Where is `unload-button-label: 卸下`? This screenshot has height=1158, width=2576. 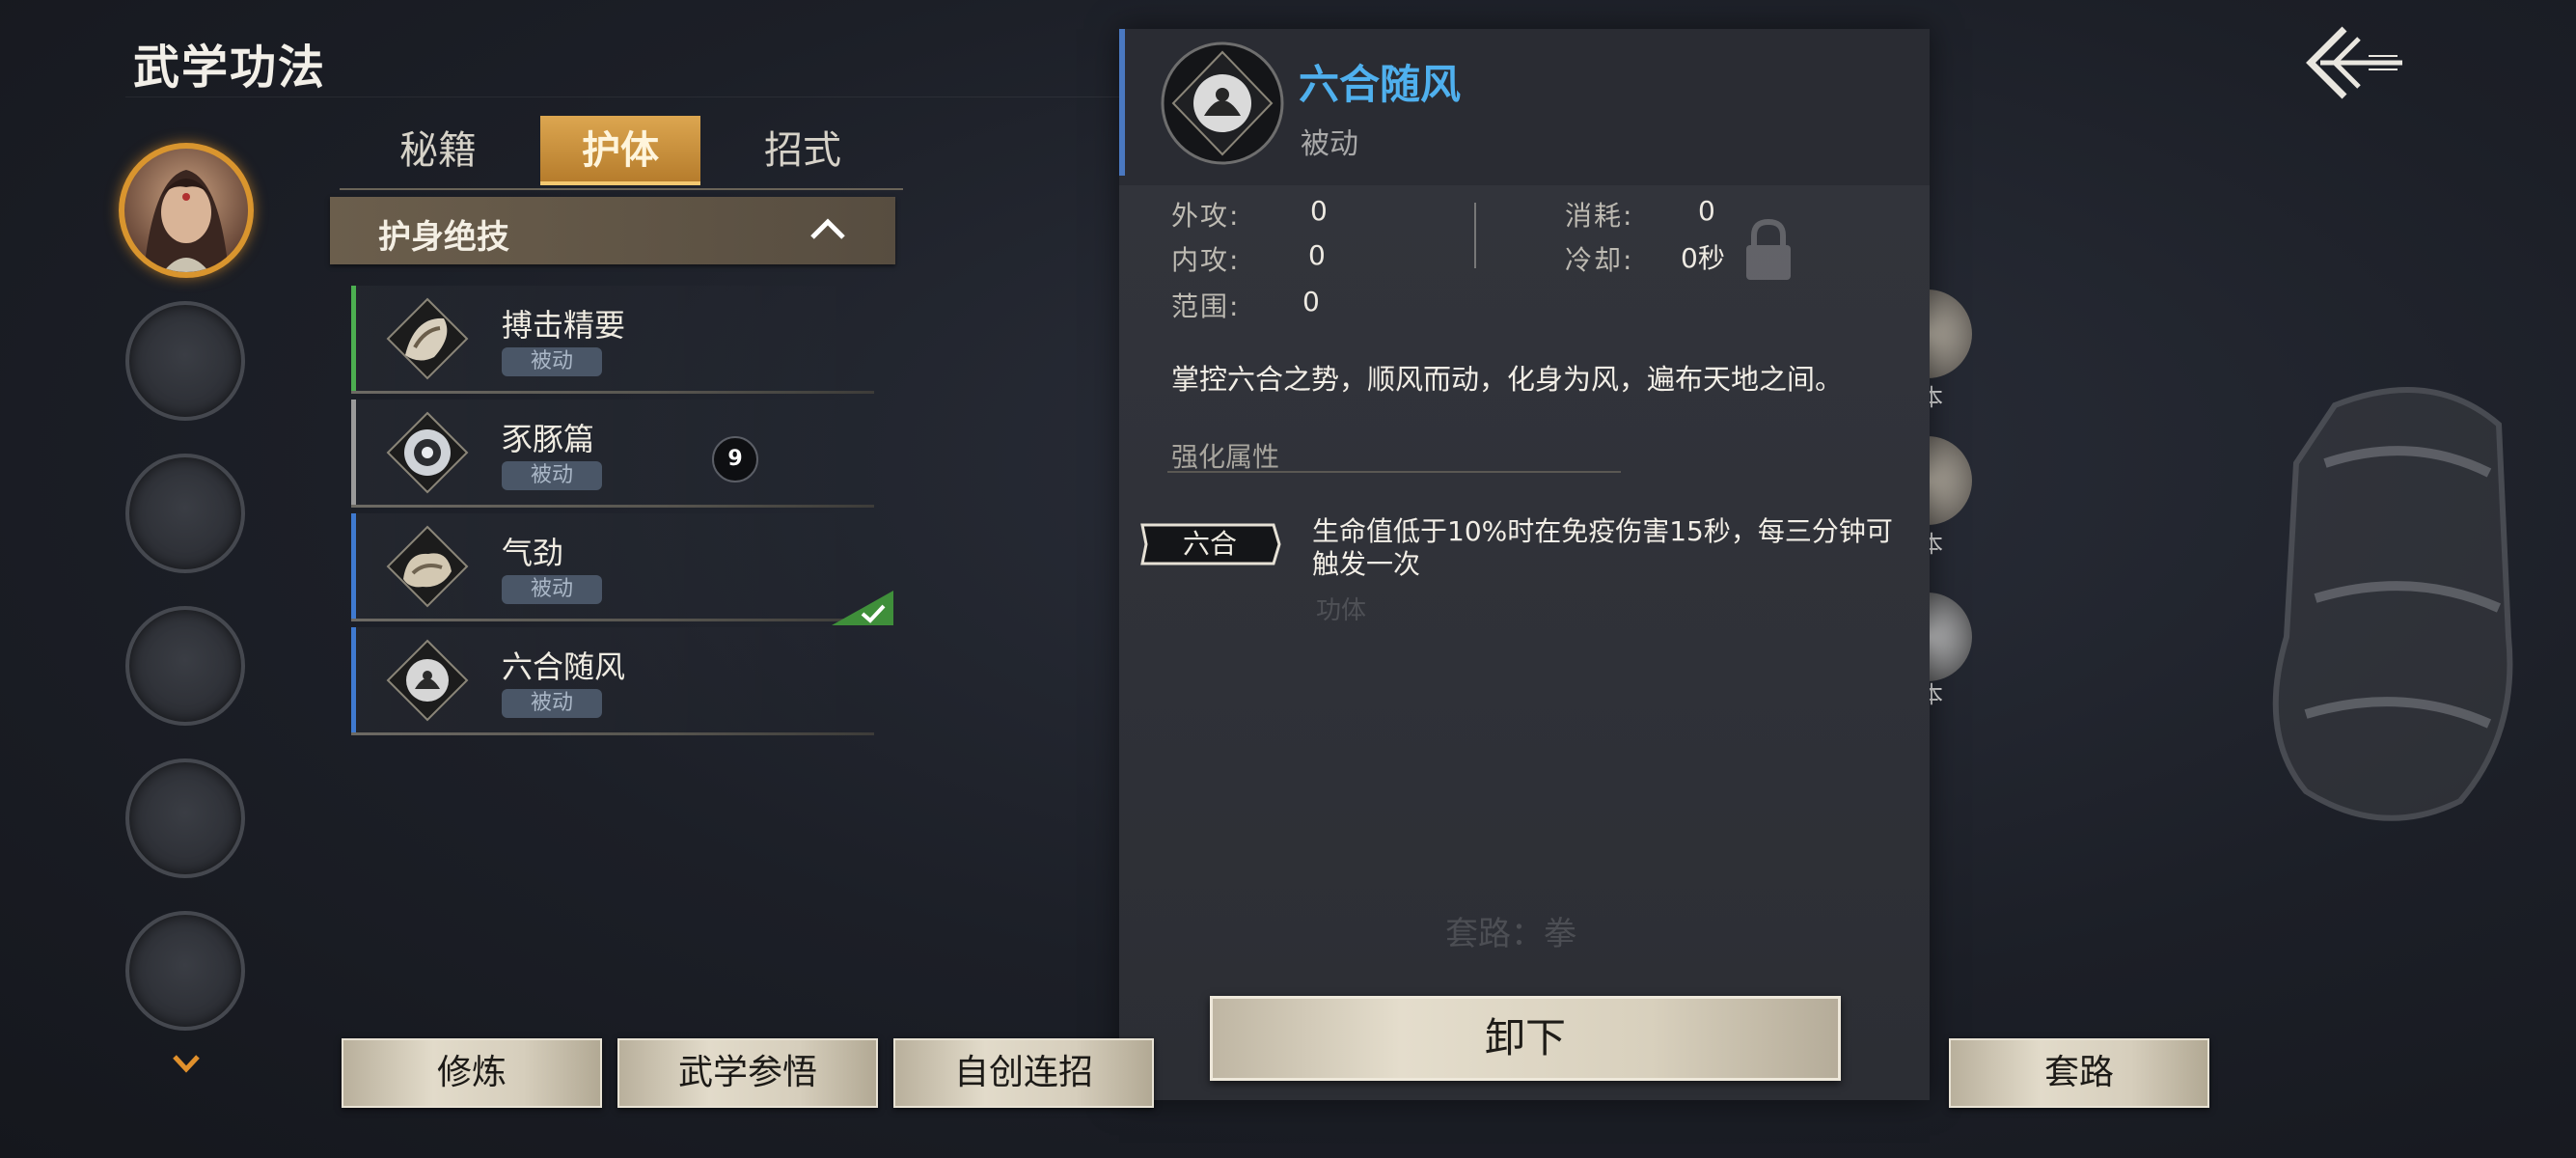
unload-button-label: 卸下 is located at coordinates (1525, 1038).